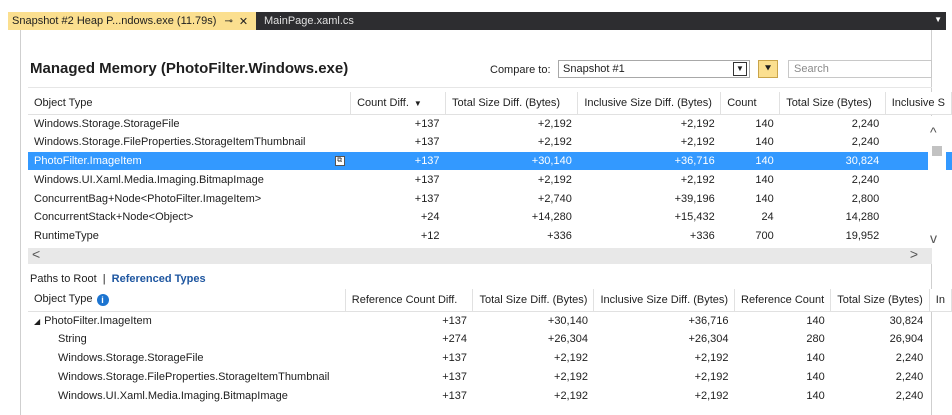  I want to click on compare-to-select: Snapshot #1 ▼, so click(654, 69).